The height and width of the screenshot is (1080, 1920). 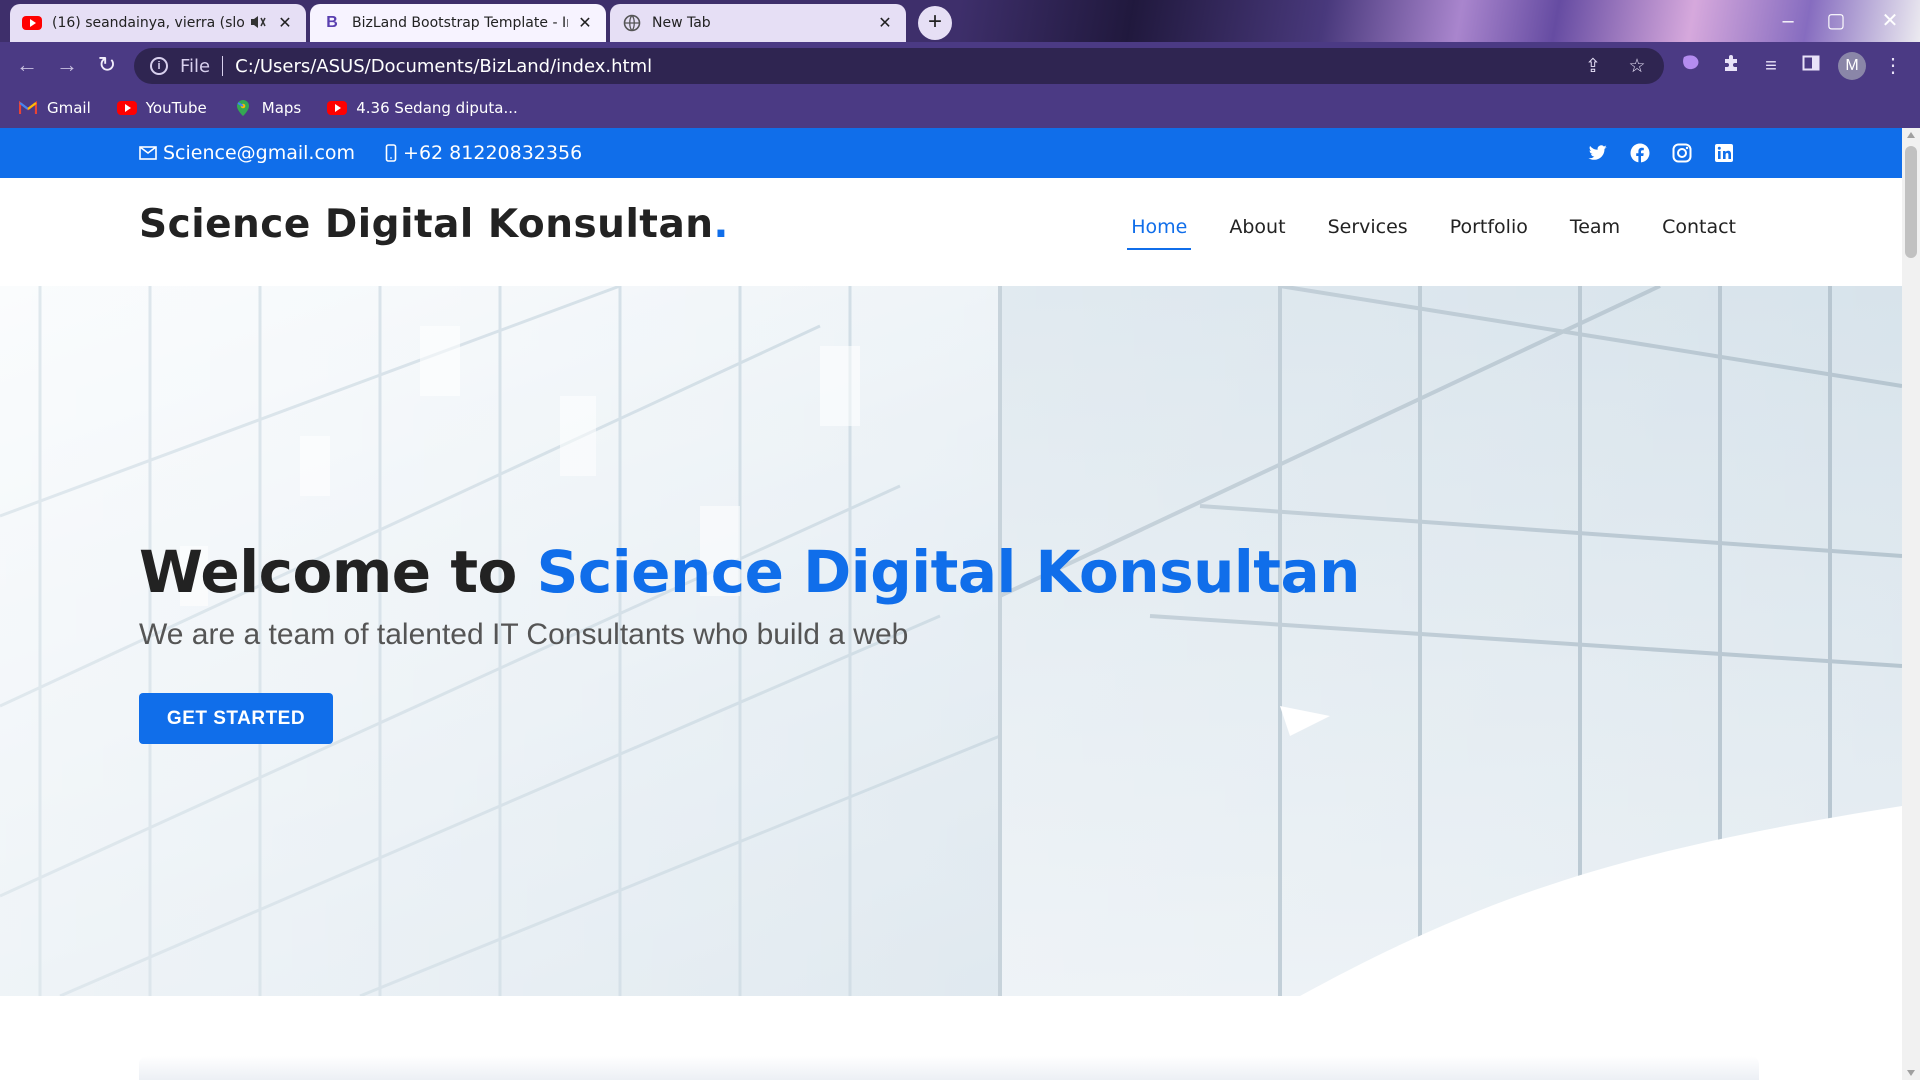 I want to click on browser-tab-youtube: (16) seandainya, vierra (slowed ✕, so click(x=158, y=23).